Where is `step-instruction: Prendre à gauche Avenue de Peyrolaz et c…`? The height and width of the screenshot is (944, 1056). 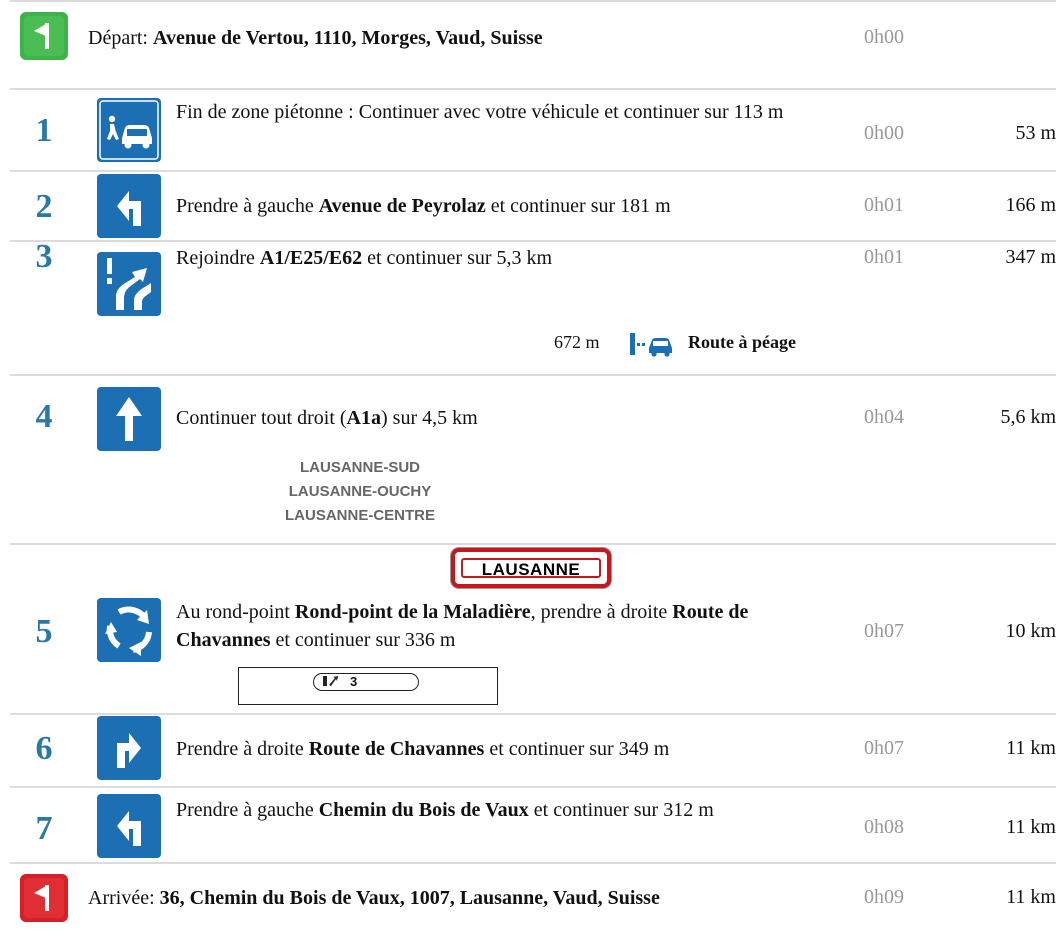 step-instruction: Prendre à gauche Avenue de Peyrolaz et c… is located at coordinates (423, 206).